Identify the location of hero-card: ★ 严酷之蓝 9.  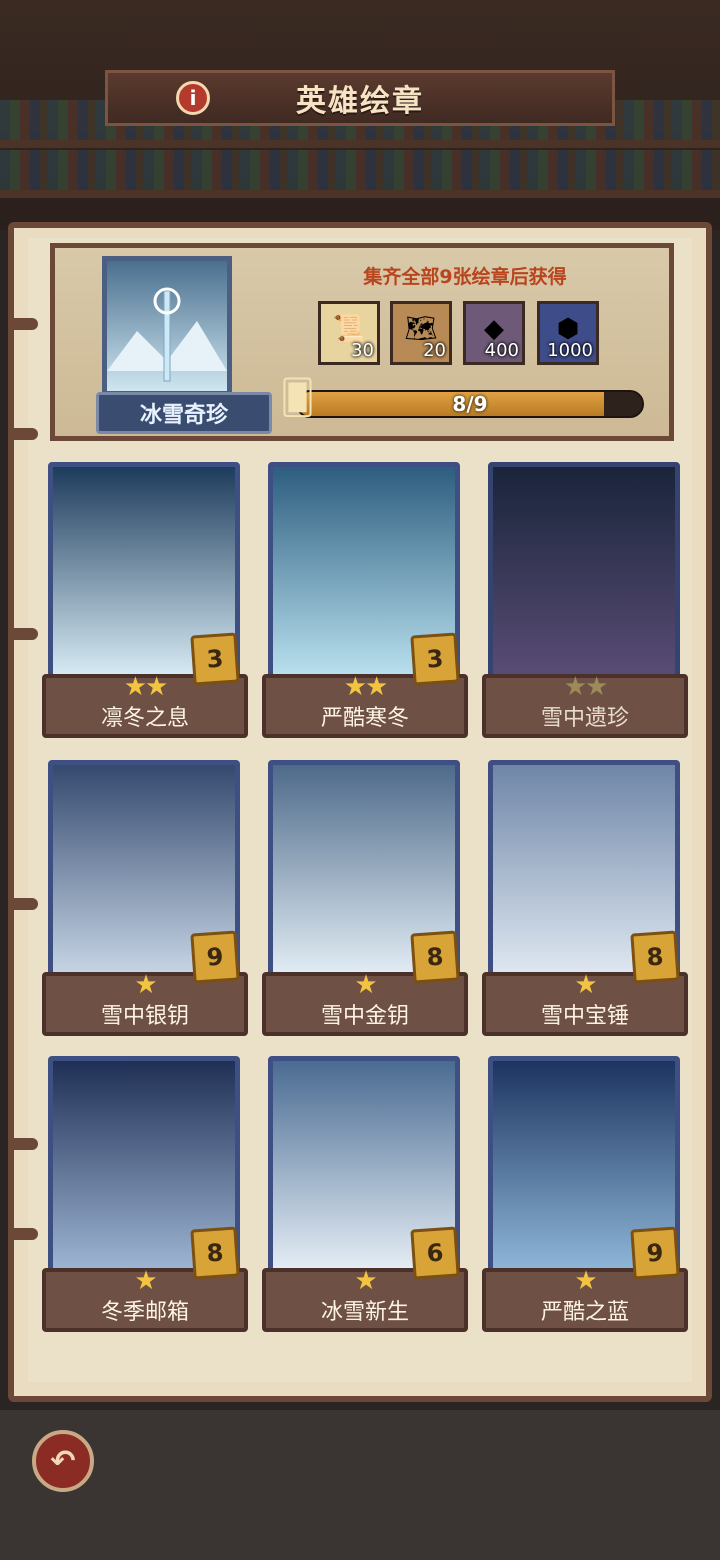
(585, 1195).